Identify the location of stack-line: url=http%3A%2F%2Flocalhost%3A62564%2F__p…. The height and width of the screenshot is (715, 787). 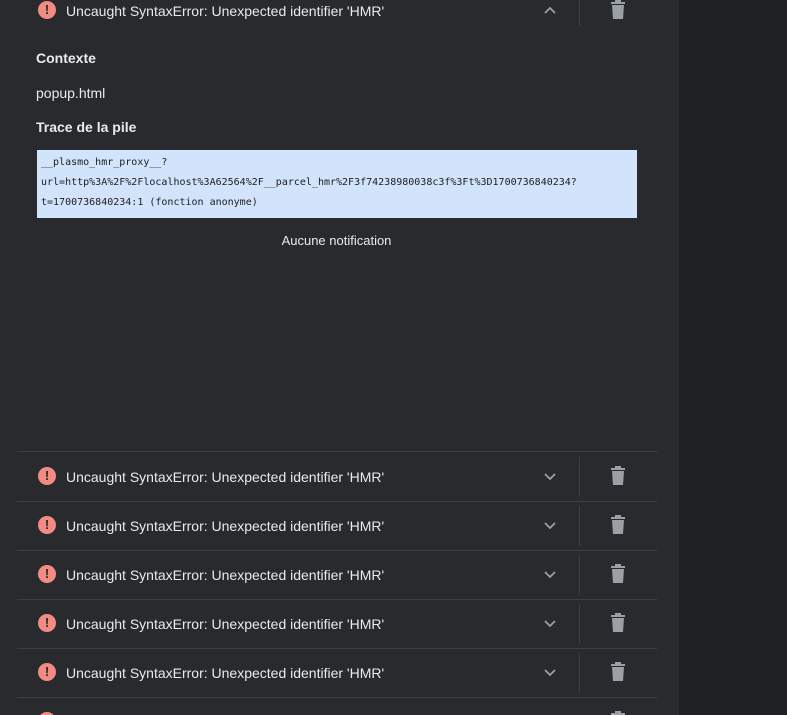
(309, 182).